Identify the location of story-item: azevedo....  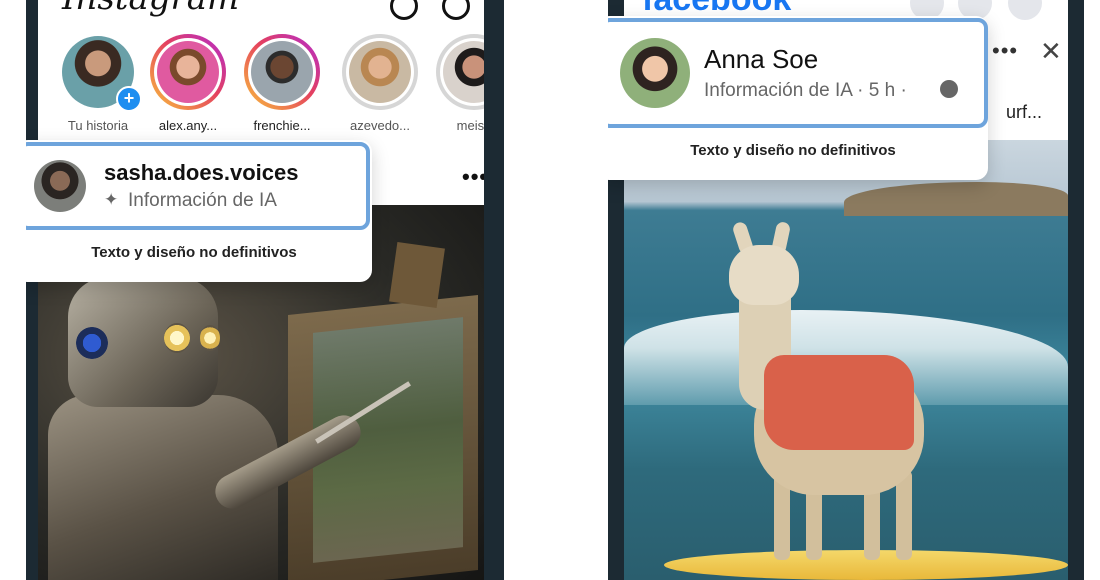
(380, 83).